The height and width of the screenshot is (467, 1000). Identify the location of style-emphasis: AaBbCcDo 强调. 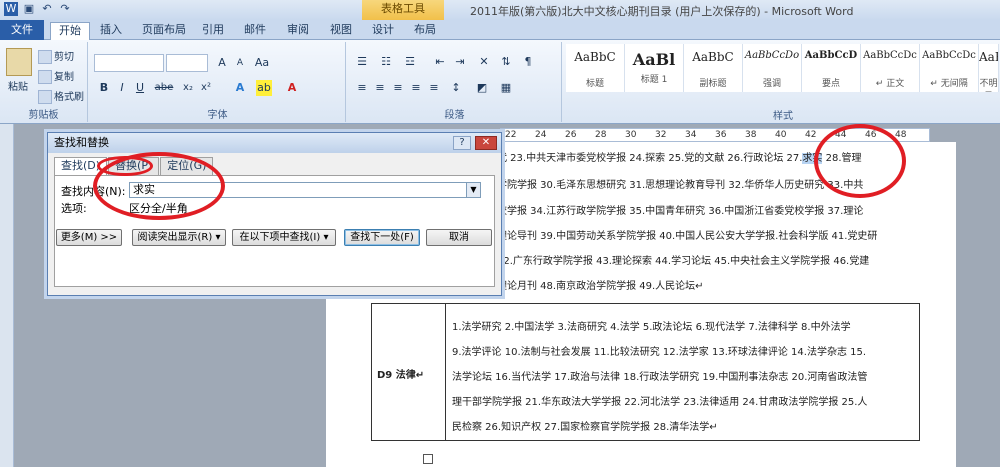
(772, 68).